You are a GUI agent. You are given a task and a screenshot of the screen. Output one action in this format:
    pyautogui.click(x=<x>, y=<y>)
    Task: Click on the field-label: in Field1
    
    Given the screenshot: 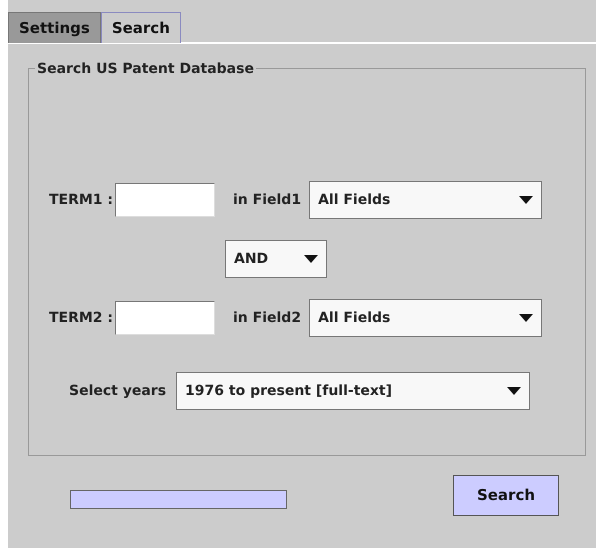 What is the action you would take?
    pyautogui.click(x=267, y=200)
    